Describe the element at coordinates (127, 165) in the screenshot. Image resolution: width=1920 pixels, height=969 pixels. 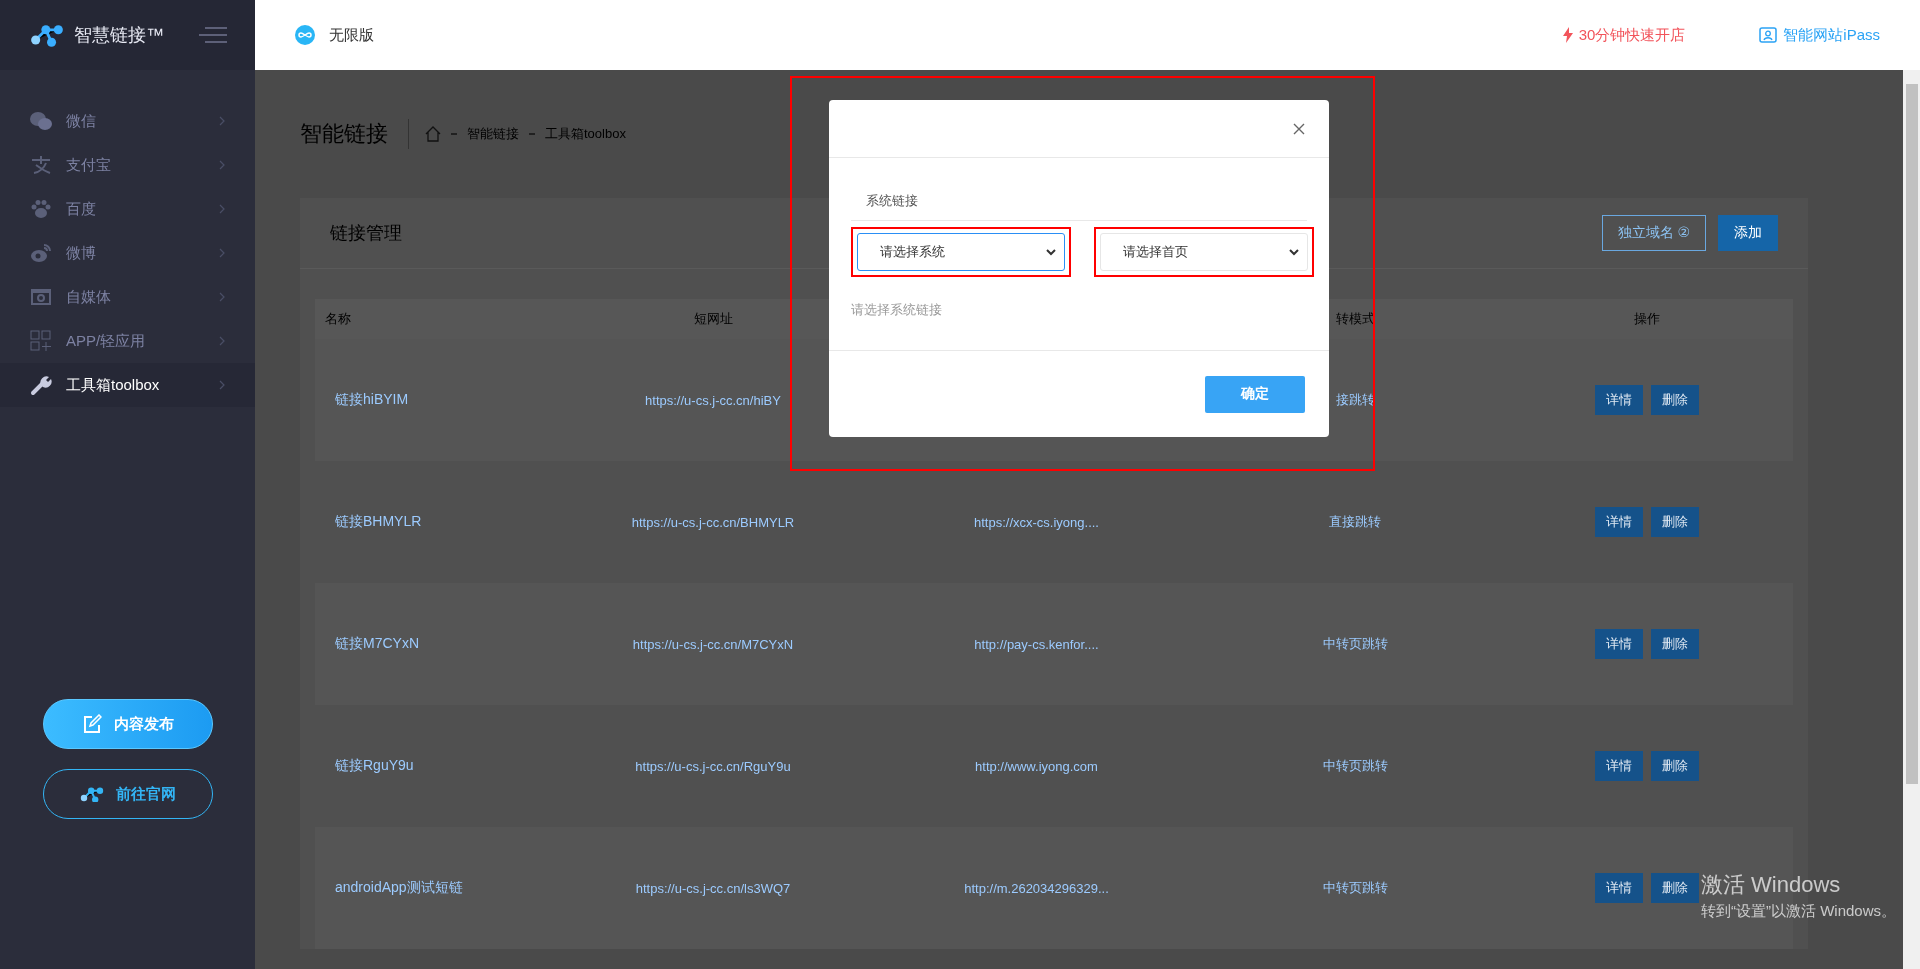
I see `sidebar-item: 支付宝` at that location.